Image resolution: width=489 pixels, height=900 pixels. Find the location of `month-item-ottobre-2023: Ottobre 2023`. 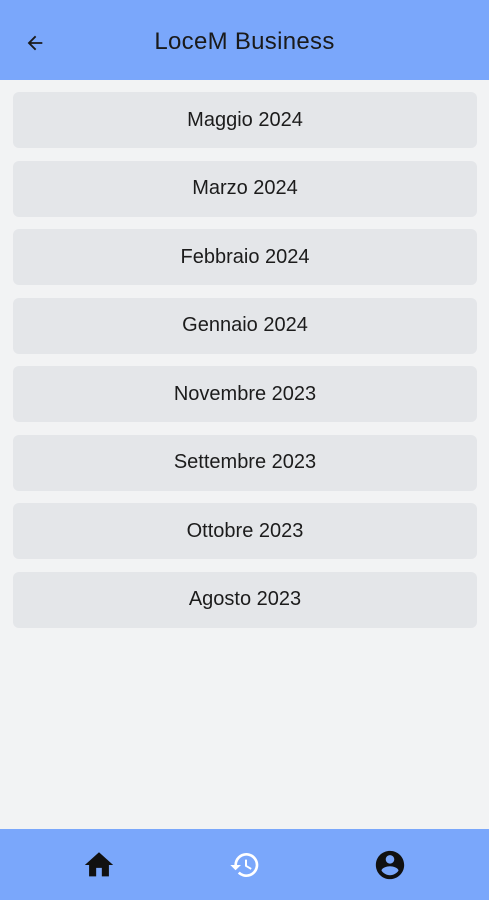

month-item-ottobre-2023: Ottobre 2023 is located at coordinates (245, 531).